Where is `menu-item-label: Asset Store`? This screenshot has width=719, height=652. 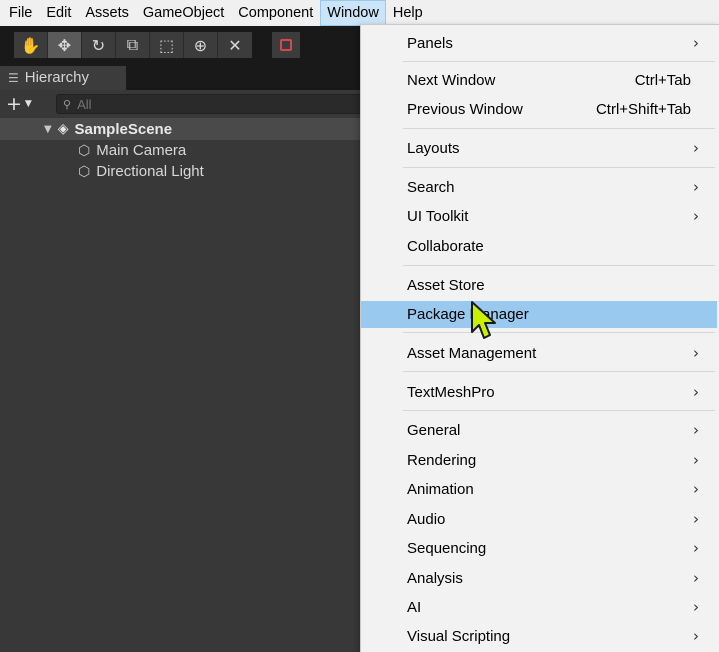 menu-item-label: Asset Store is located at coordinates (446, 285).